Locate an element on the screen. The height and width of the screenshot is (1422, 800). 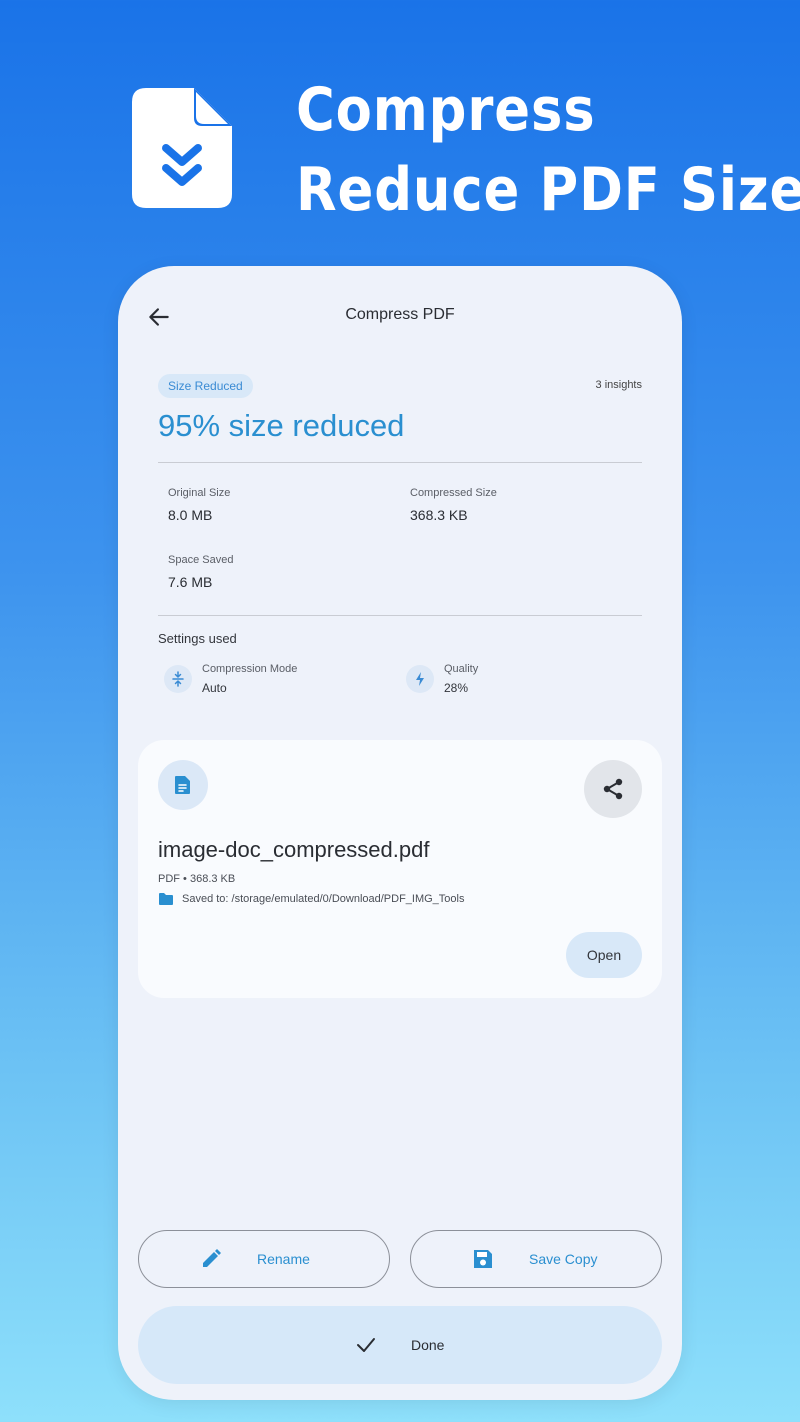
pdf-file-icon is located at coordinates (183, 785).